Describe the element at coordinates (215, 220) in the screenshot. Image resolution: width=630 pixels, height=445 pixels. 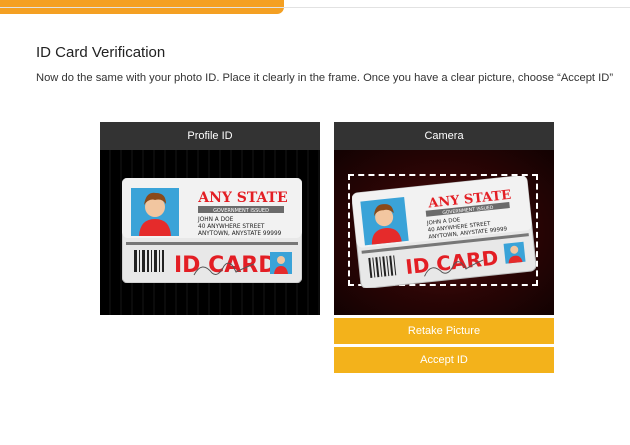
I see `card-name: JOHN A DOE` at that location.